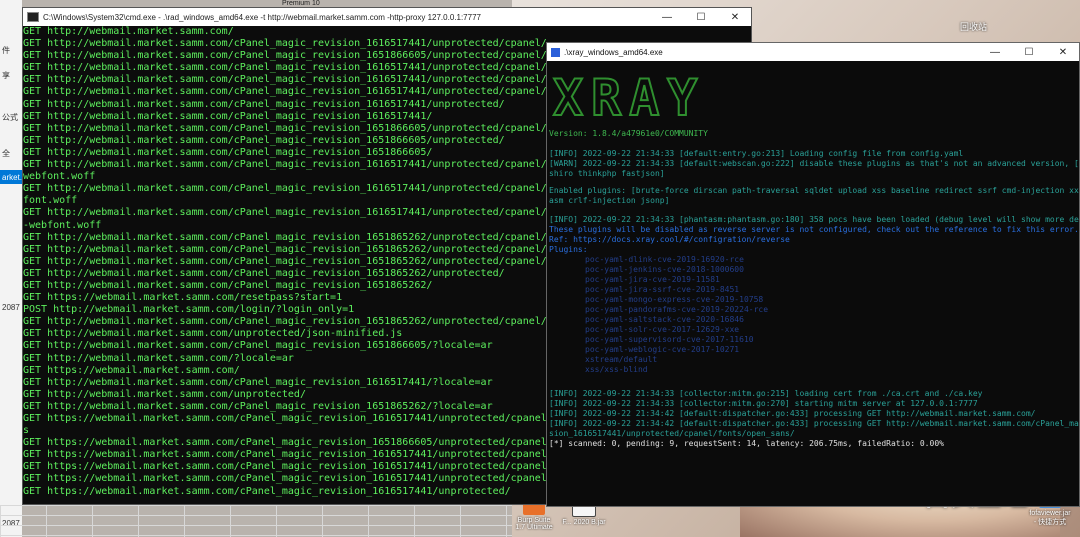  What do you see at coordinates (674, 299) in the screenshot?
I see `plugin-item: poc-yaml-mongo-express-cve-2019-10758` at bounding box center [674, 299].